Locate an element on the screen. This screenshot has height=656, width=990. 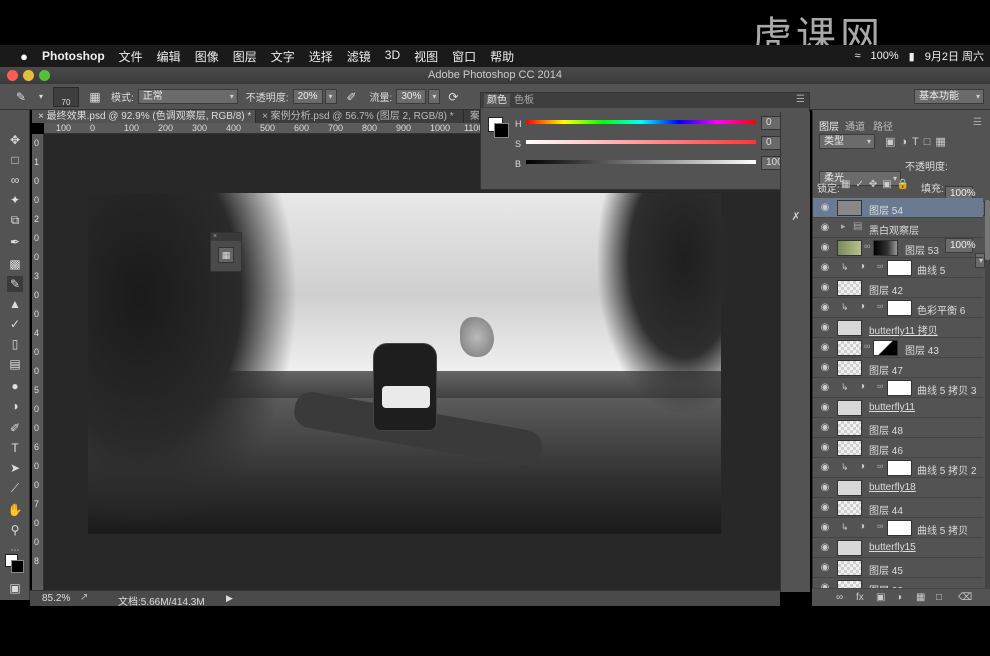
tab-overflow: 案 is located at coordinates (472, 116).